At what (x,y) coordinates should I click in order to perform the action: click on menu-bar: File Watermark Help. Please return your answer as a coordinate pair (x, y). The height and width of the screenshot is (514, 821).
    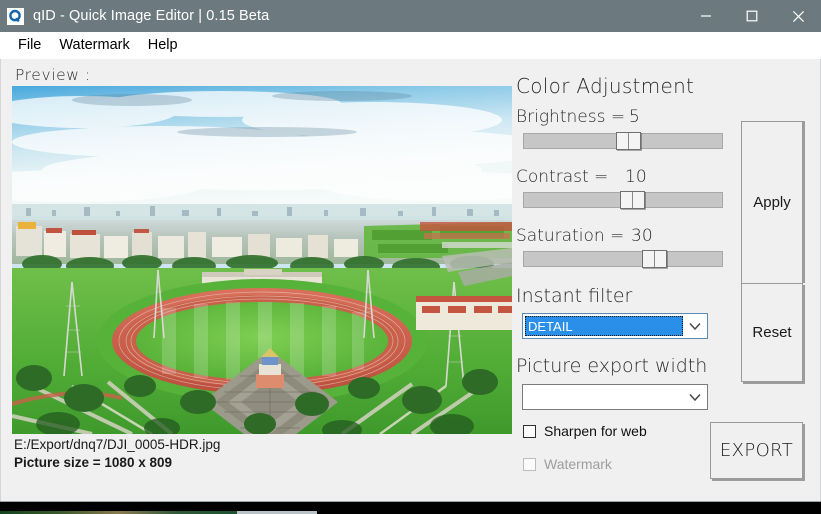
    Looking at the image, I should click on (410, 45).